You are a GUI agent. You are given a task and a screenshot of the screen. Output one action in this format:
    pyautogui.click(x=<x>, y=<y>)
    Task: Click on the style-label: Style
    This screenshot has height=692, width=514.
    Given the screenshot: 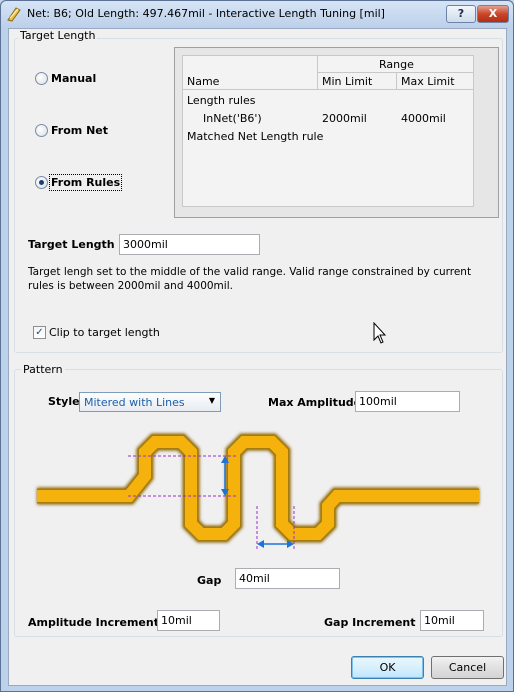 What is the action you would take?
    pyautogui.click(x=64, y=401)
    